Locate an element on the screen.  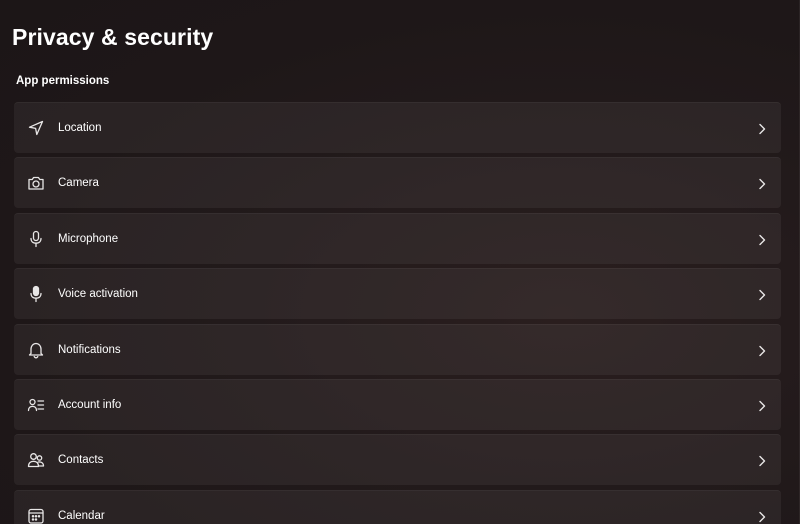
section-title: App permissions is located at coordinates (63, 81).